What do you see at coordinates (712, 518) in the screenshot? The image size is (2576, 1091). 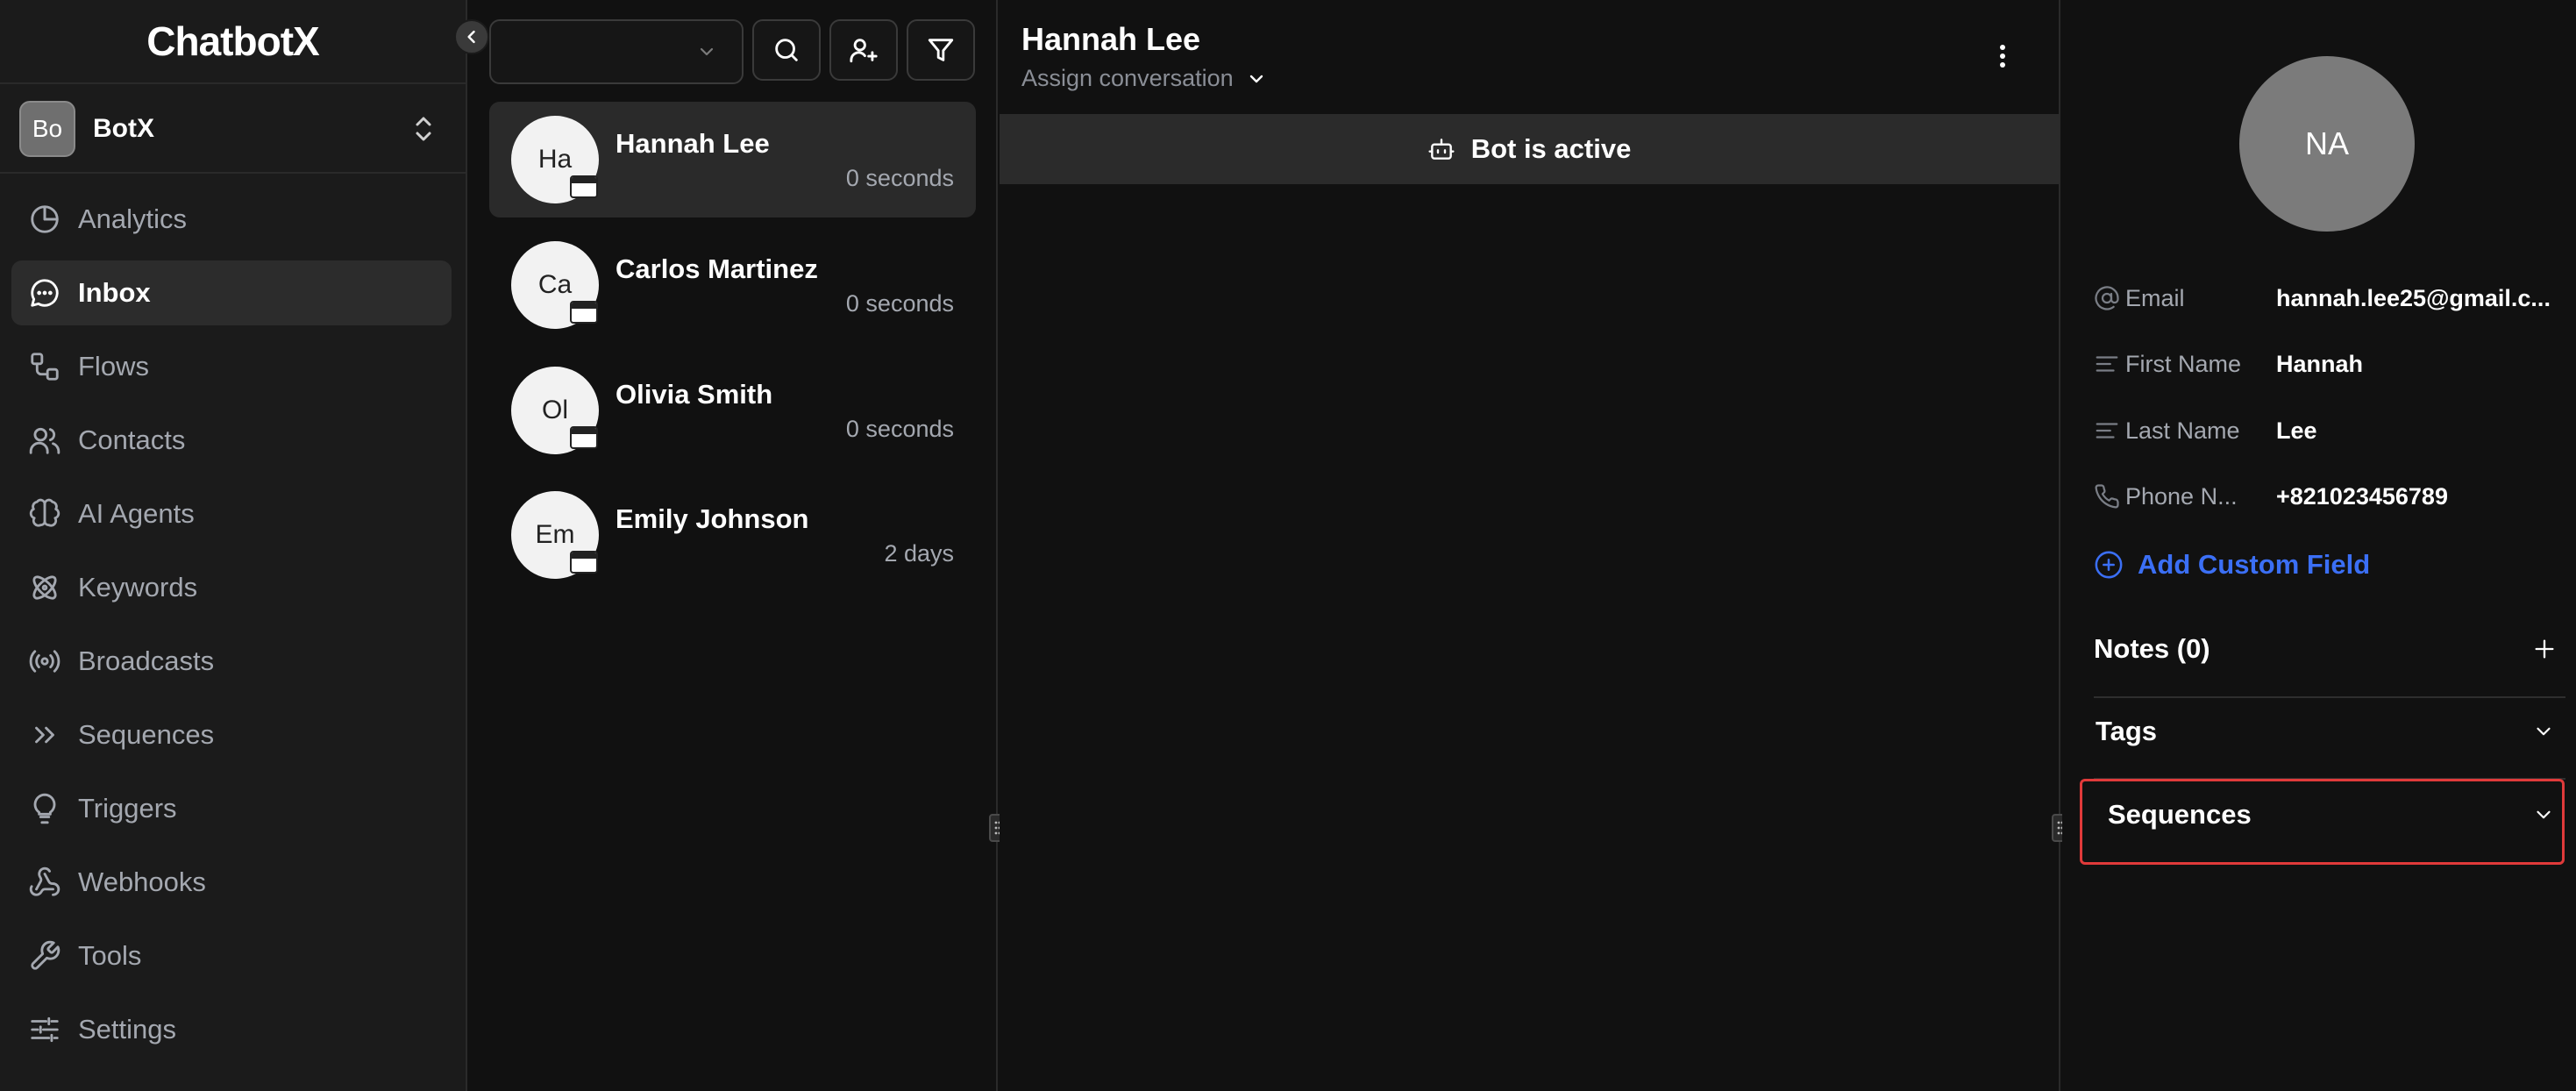 I see `conversation-name: Emily Johnson` at bounding box center [712, 518].